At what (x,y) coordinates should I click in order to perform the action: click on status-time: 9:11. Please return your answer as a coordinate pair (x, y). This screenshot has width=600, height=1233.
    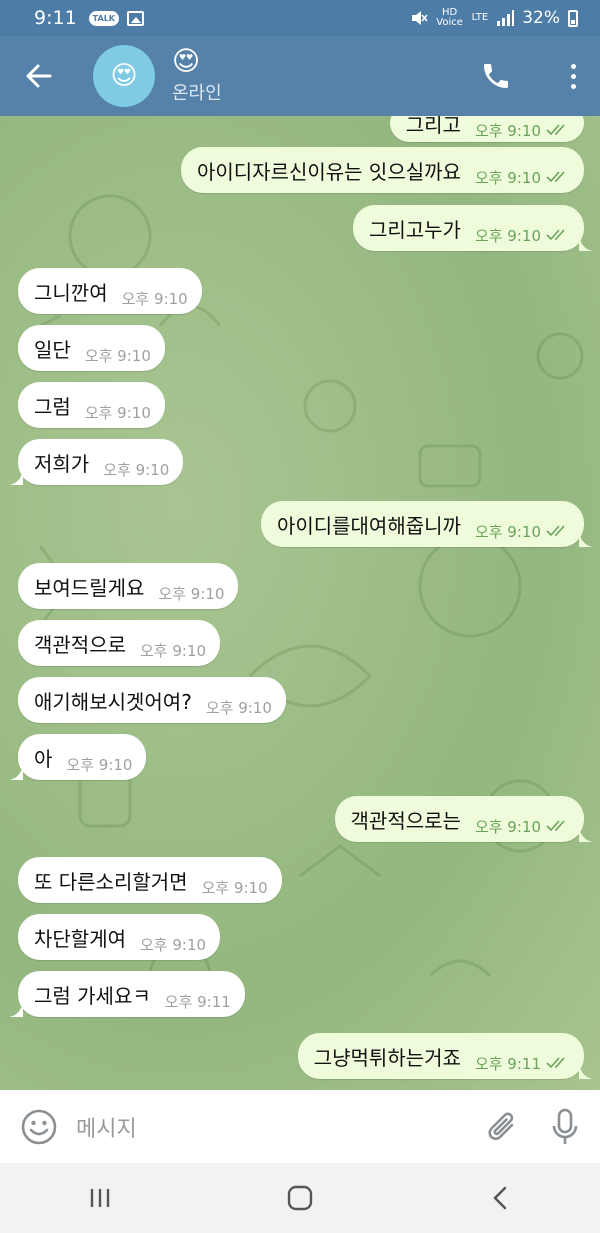
    Looking at the image, I should click on (55, 18).